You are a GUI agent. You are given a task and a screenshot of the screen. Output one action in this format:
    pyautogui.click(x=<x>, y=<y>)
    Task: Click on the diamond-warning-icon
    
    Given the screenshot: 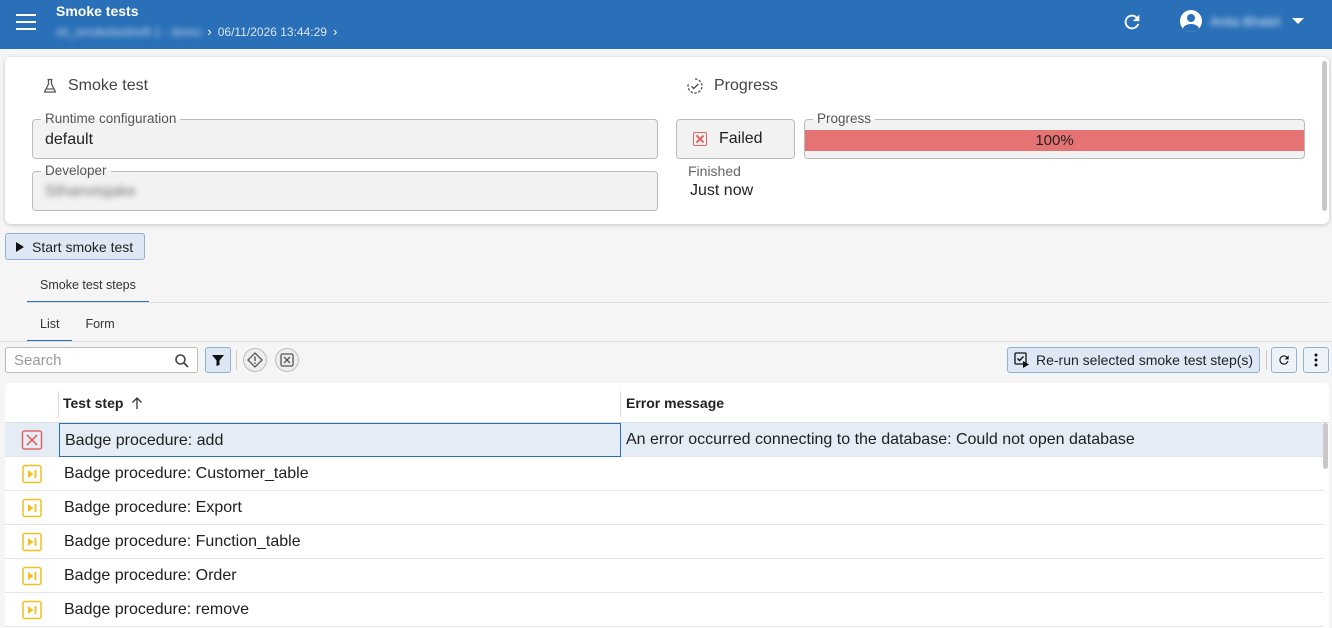 What is the action you would take?
    pyautogui.click(x=255, y=360)
    